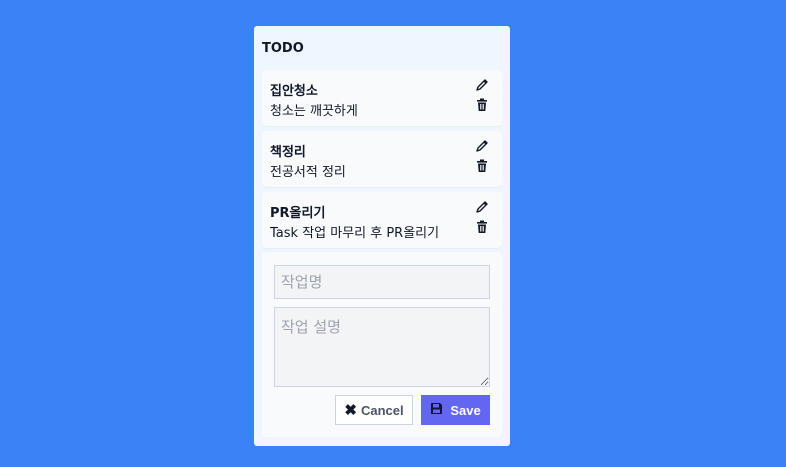 The width and height of the screenshot is (786, 467). Describe the element at coordinates (298, 213) in the screenshot. I see `todo-title: PR올리기` at that location.